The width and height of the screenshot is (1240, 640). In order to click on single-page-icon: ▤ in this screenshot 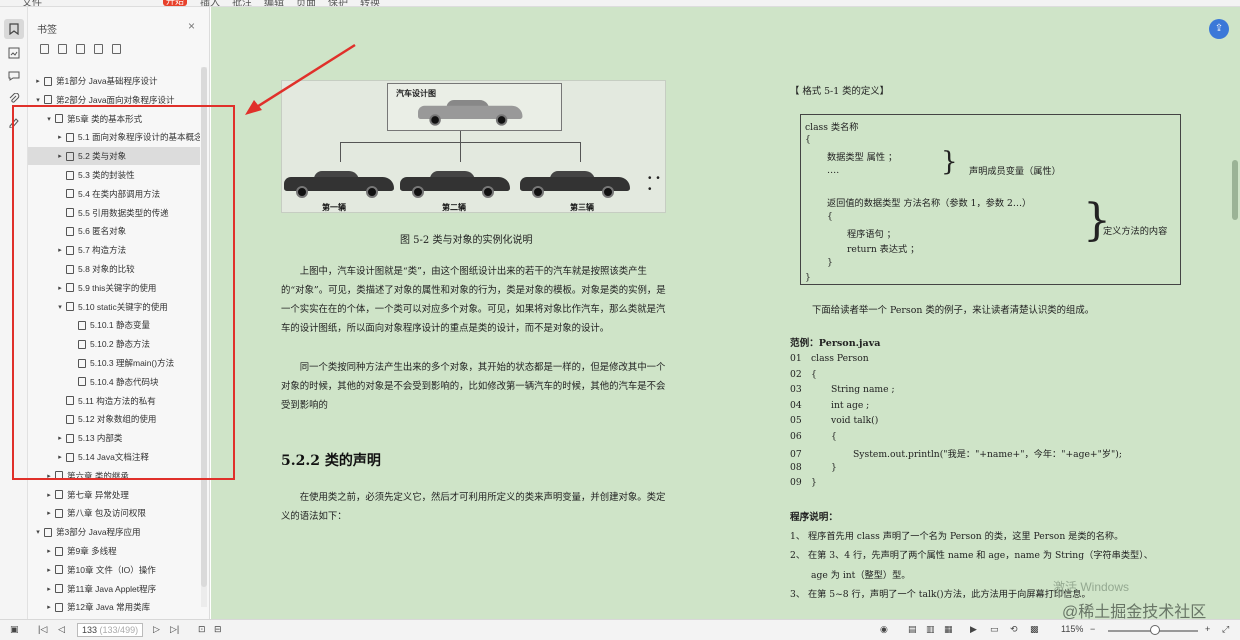, I will do `click(912, 629)`.